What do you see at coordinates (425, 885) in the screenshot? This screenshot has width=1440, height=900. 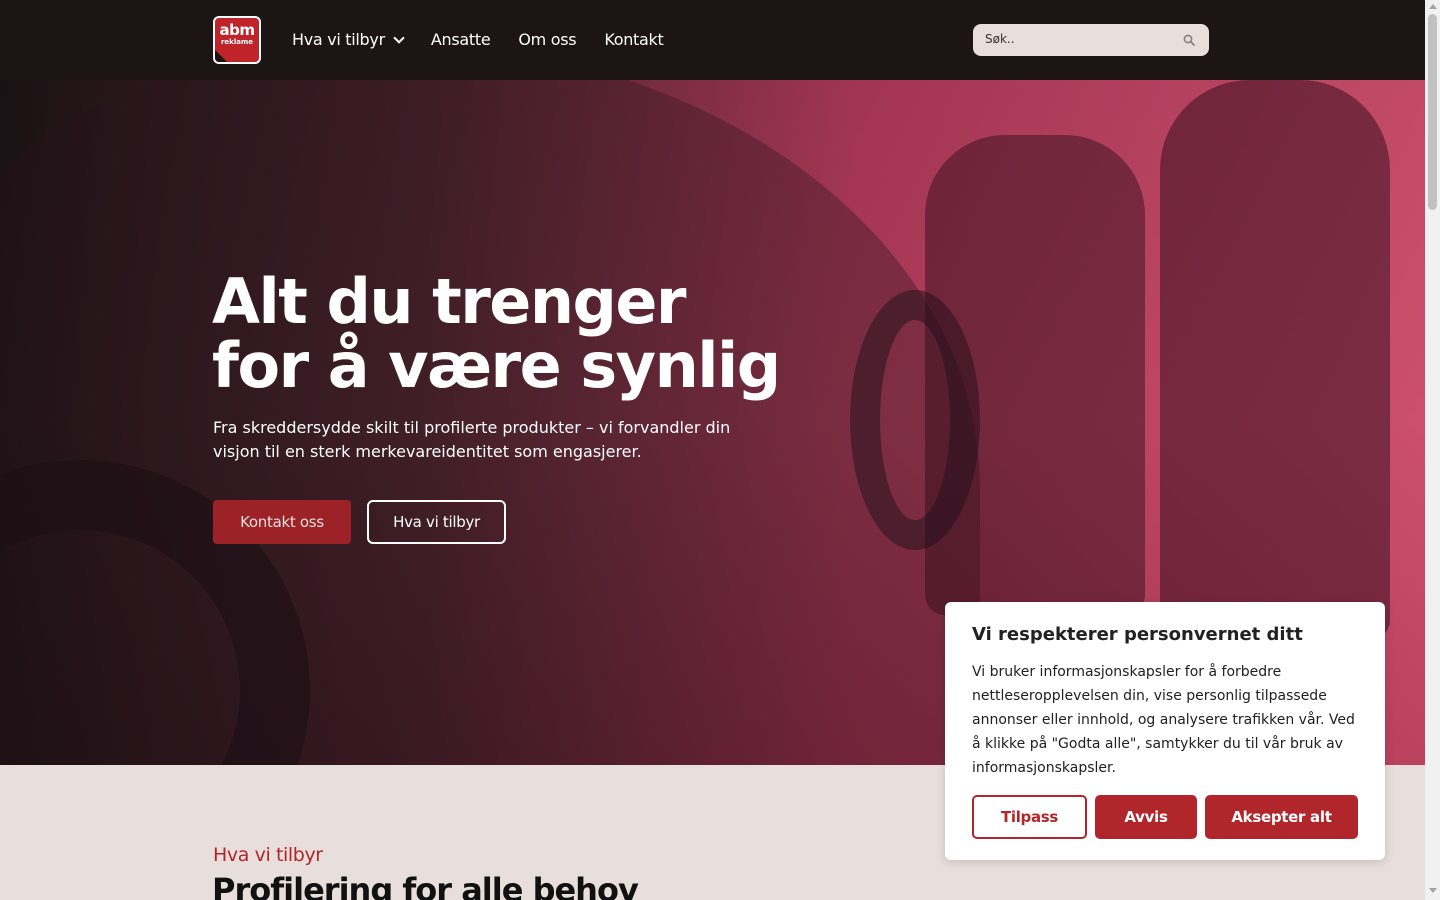 I see `section-title: Profilering for alle behov` at bounding box center [425, 885].